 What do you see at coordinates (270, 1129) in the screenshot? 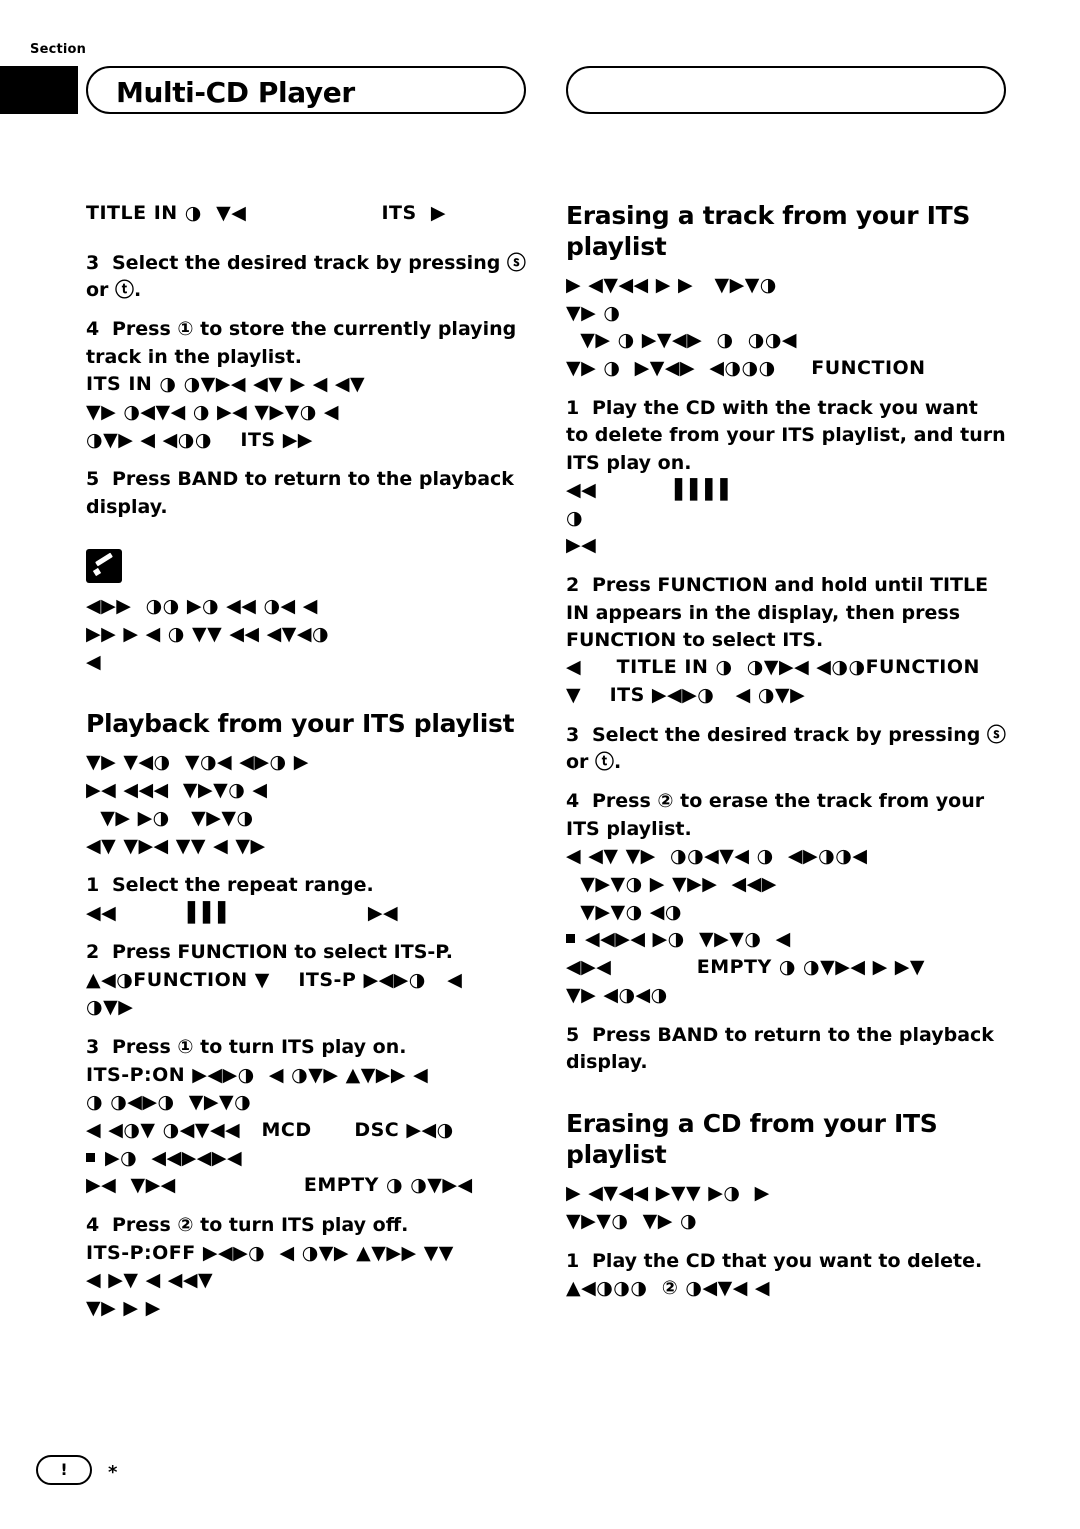
I see `playback-step-3-glyphs-3: ◀ ◀◑▼ ◑◀▼◀◀ MCD DSC ▶◀◑` at bounding box center [270, 1129].